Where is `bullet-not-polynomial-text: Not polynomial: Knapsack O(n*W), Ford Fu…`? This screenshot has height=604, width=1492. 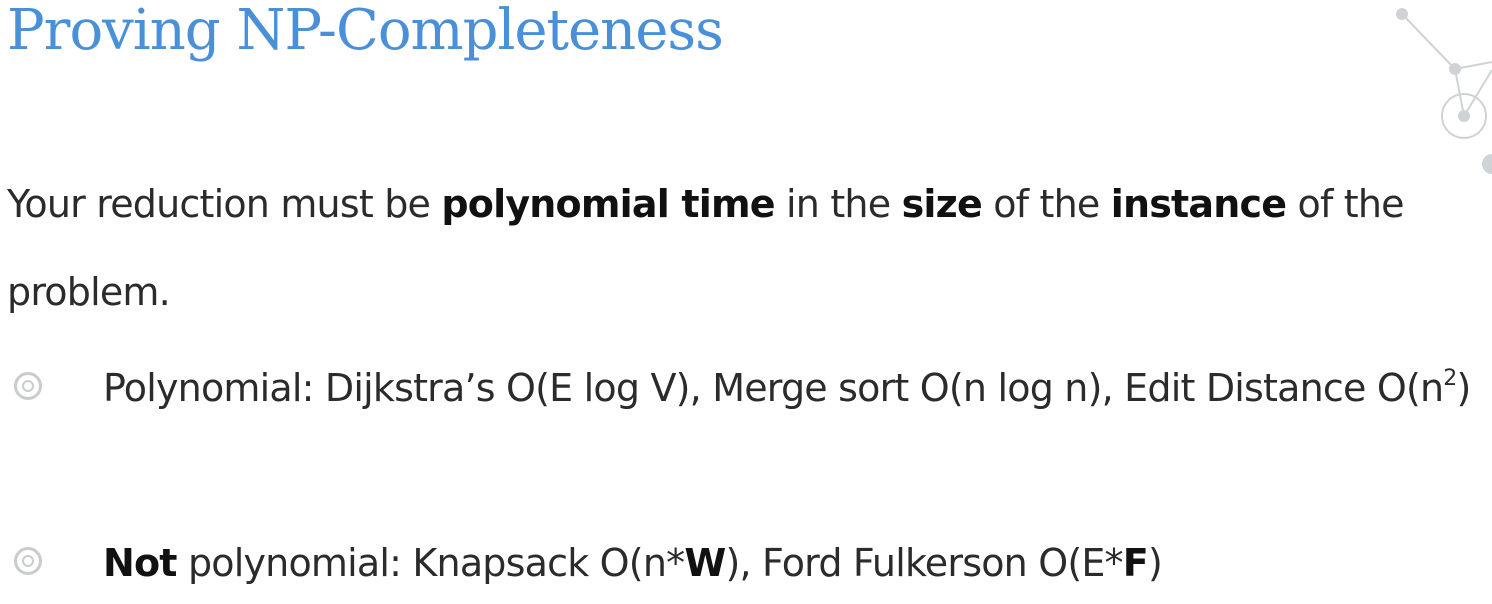 bullet-not-polynomial-text: Not polynomial: Knapsack O(n*W), Ford Fu… is located at coordinates (793, 562).